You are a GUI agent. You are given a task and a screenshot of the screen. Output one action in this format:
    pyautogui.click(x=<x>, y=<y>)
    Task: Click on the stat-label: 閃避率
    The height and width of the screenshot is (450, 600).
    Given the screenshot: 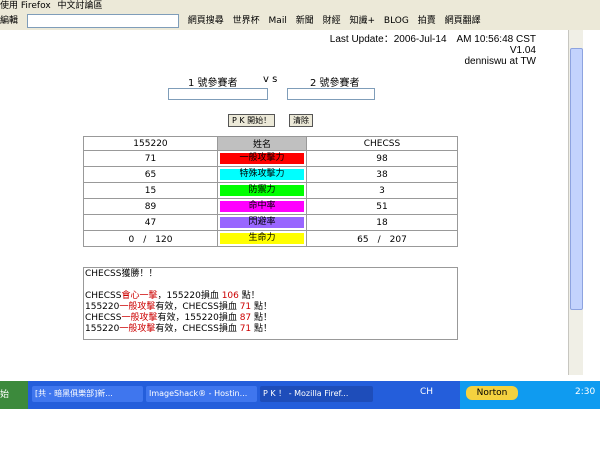 What is the action you would take?
    pyautogui.click(x=262, y=222)
    